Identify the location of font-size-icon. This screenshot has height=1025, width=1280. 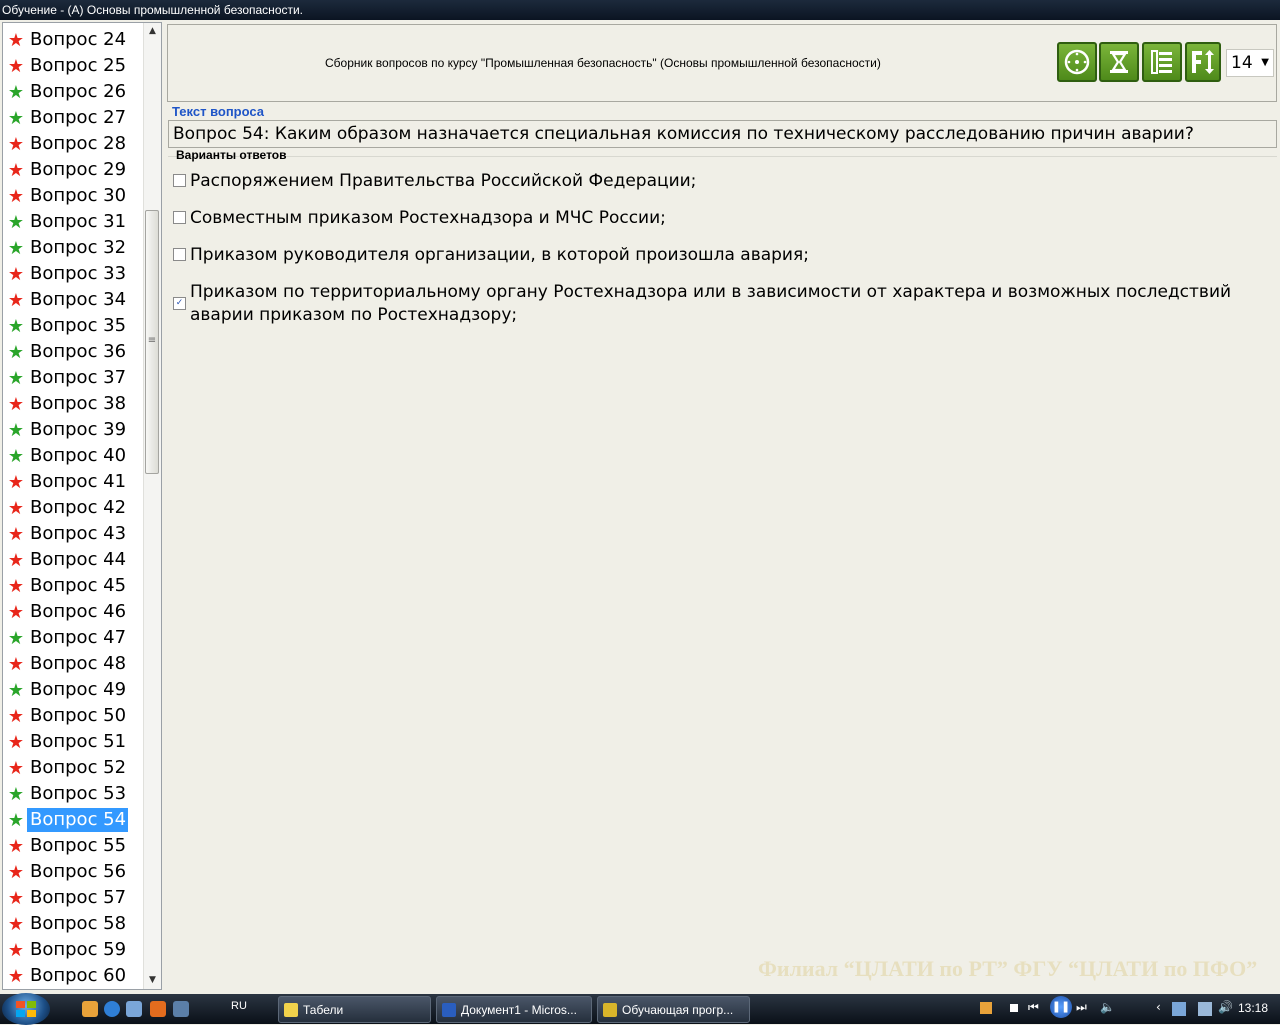
(1203, 62).